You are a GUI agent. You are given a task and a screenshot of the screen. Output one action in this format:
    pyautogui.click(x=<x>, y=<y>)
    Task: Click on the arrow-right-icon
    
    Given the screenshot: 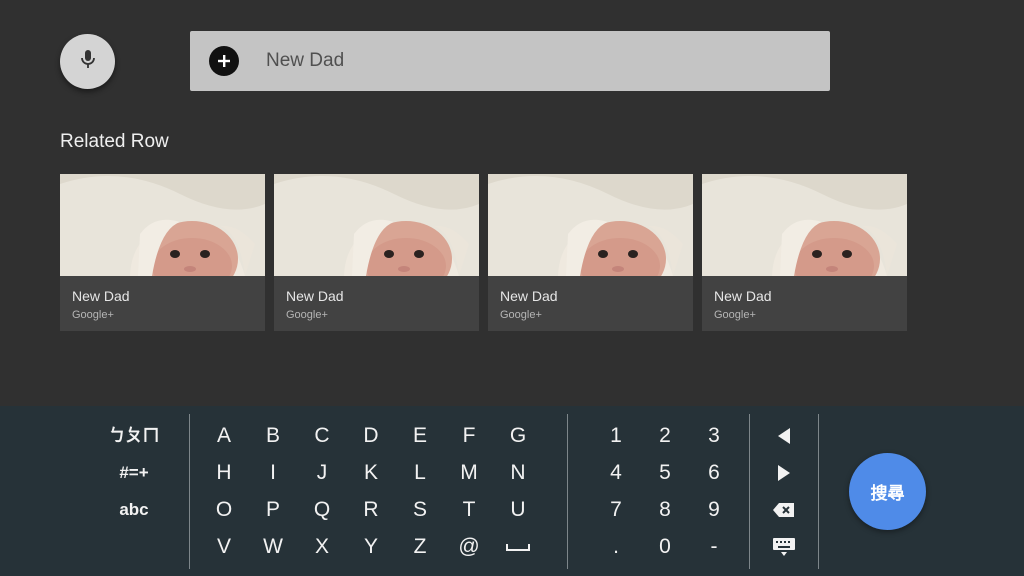 What is the action you would take?
    pyautogui.click(x=784, y=473)
    